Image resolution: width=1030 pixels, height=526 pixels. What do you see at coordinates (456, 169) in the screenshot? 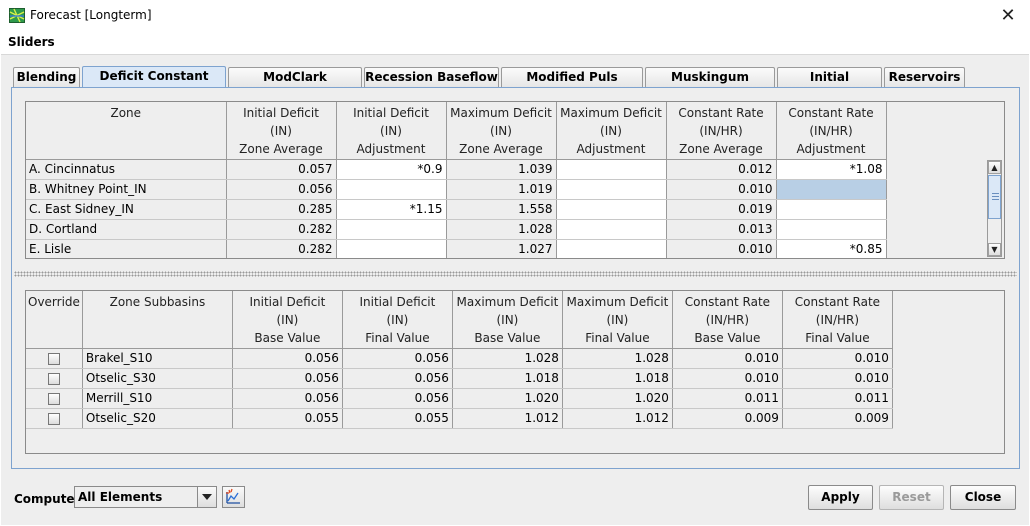
I see `table-row: A. Cincinnatus 0.057 *0.9 1.039 0.012 *1.08` at bounding box center [456, 169].